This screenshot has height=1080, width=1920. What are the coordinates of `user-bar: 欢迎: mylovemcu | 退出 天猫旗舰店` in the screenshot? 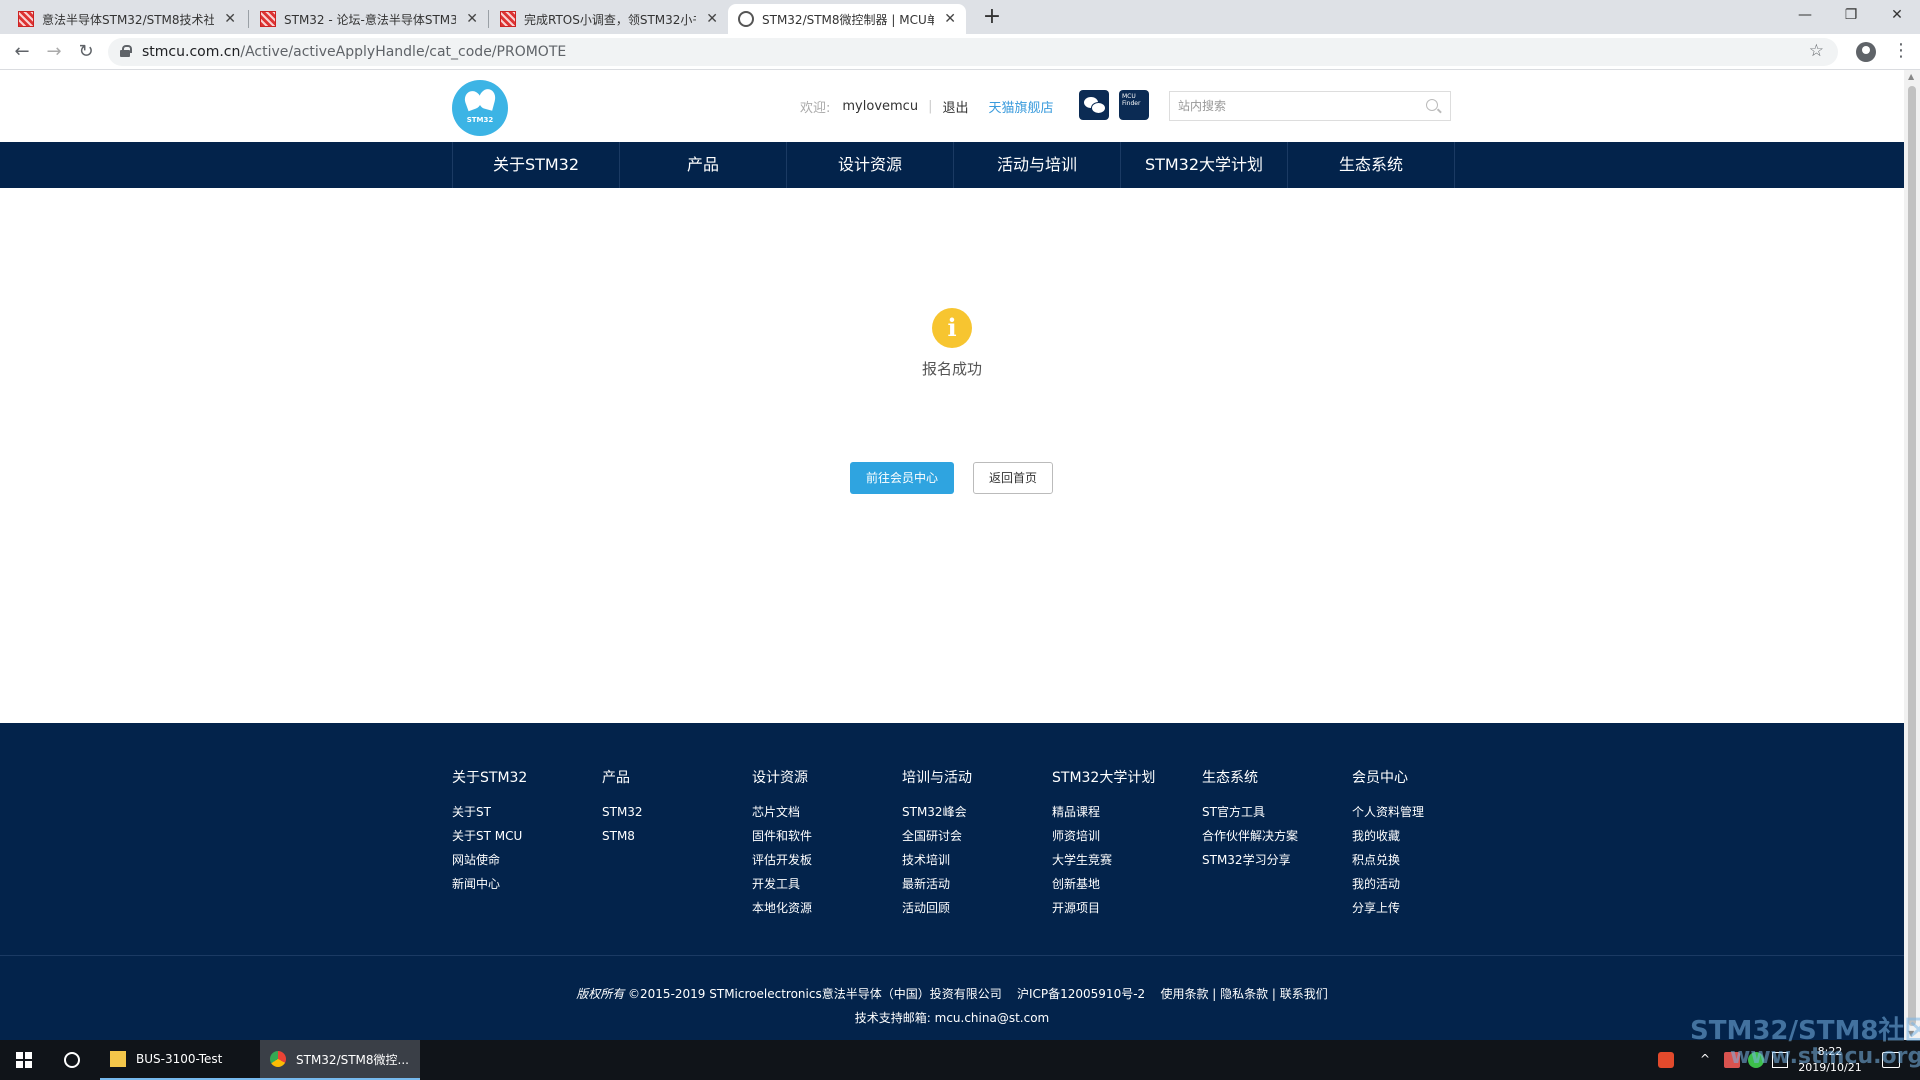 It's located at (926, 106).